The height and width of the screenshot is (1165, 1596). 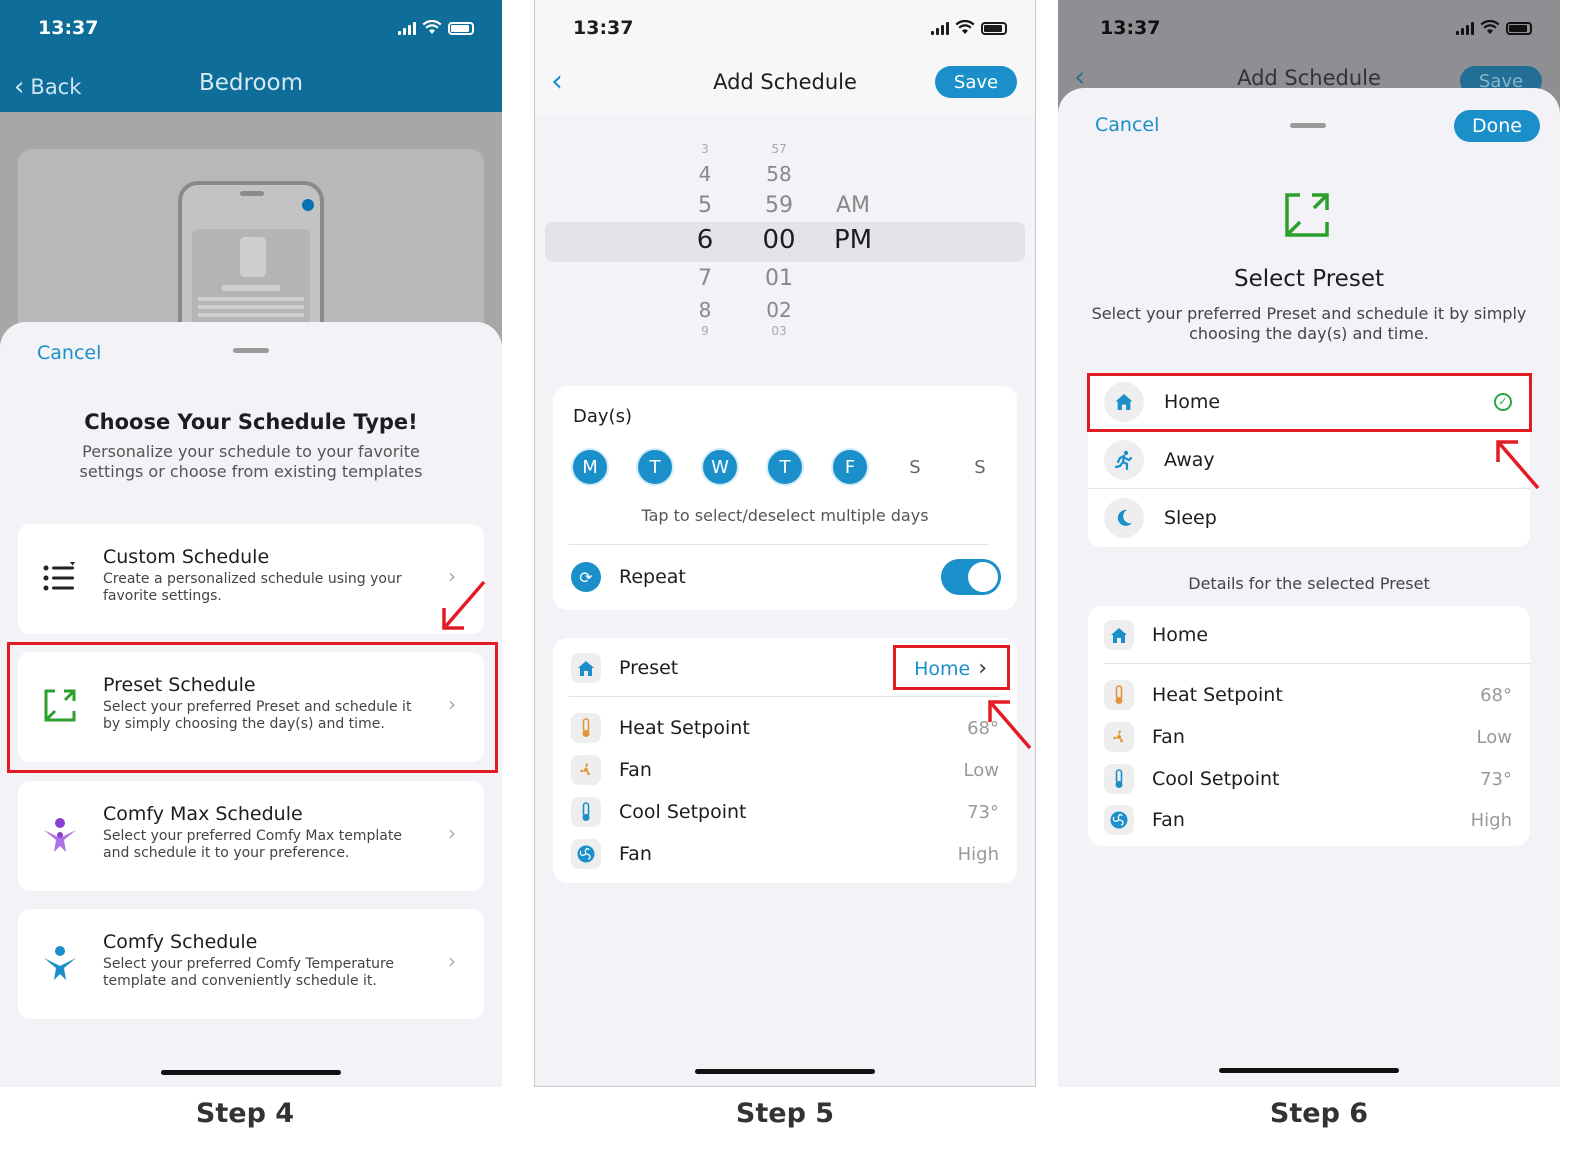 I want to click on option-title: Custom Schedule, so click(x=186, y=557).